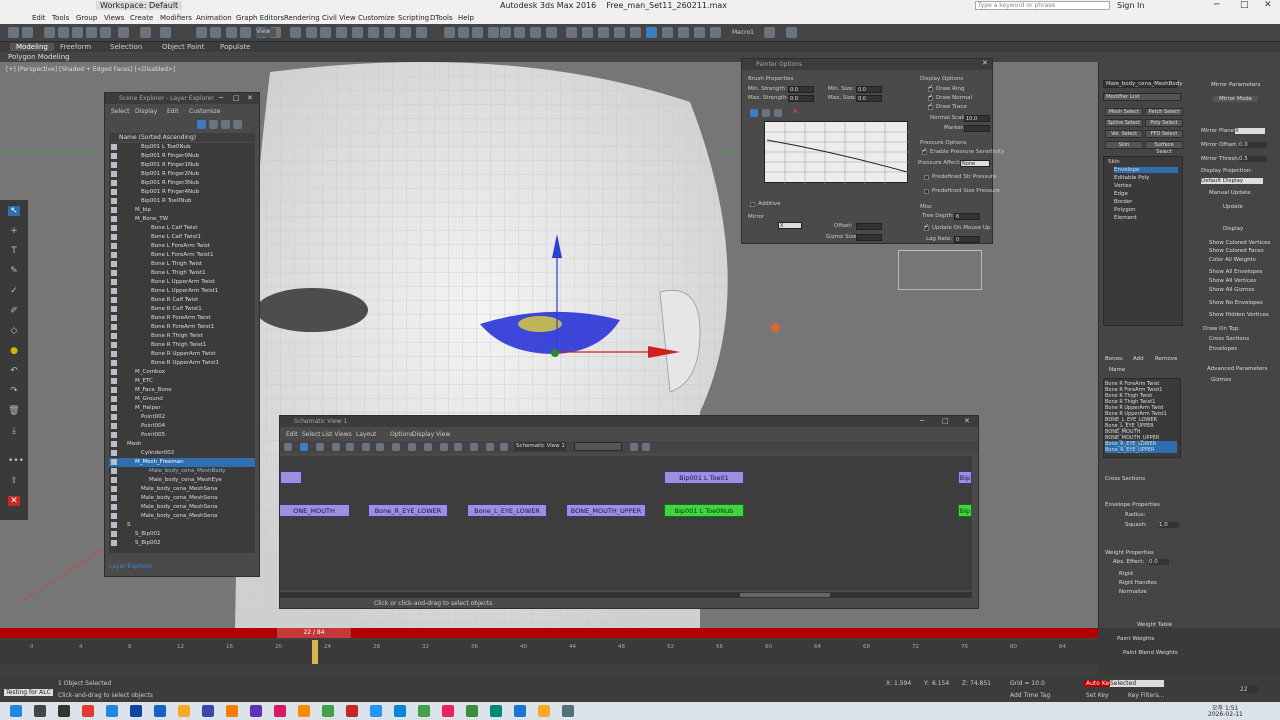  What do you see at coordinates (182, 480) in the screenshot?
I see `tree-row: Male_body_cena_MeshEye` at bounding box center [182, 480].